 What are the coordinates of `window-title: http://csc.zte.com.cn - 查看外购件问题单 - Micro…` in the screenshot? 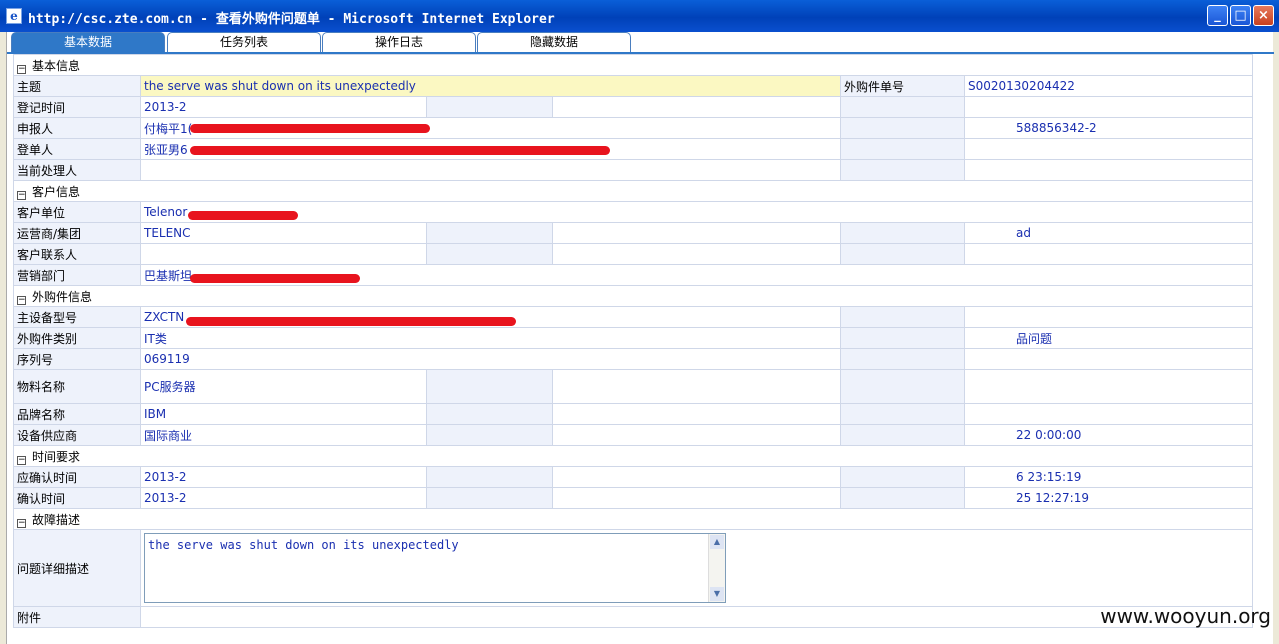 It's located at (291, 19).